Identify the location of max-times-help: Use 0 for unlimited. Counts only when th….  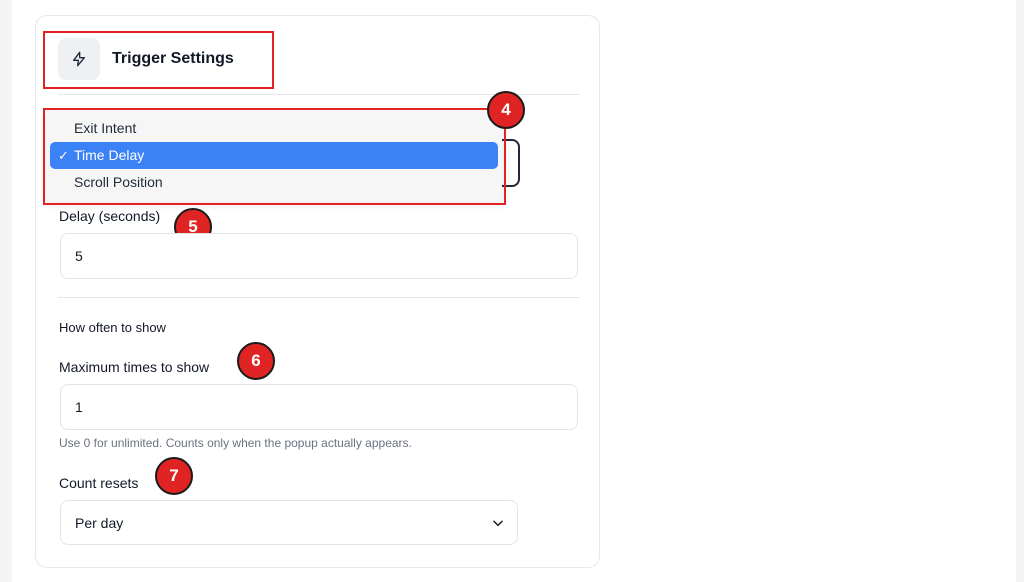
(235, 443).